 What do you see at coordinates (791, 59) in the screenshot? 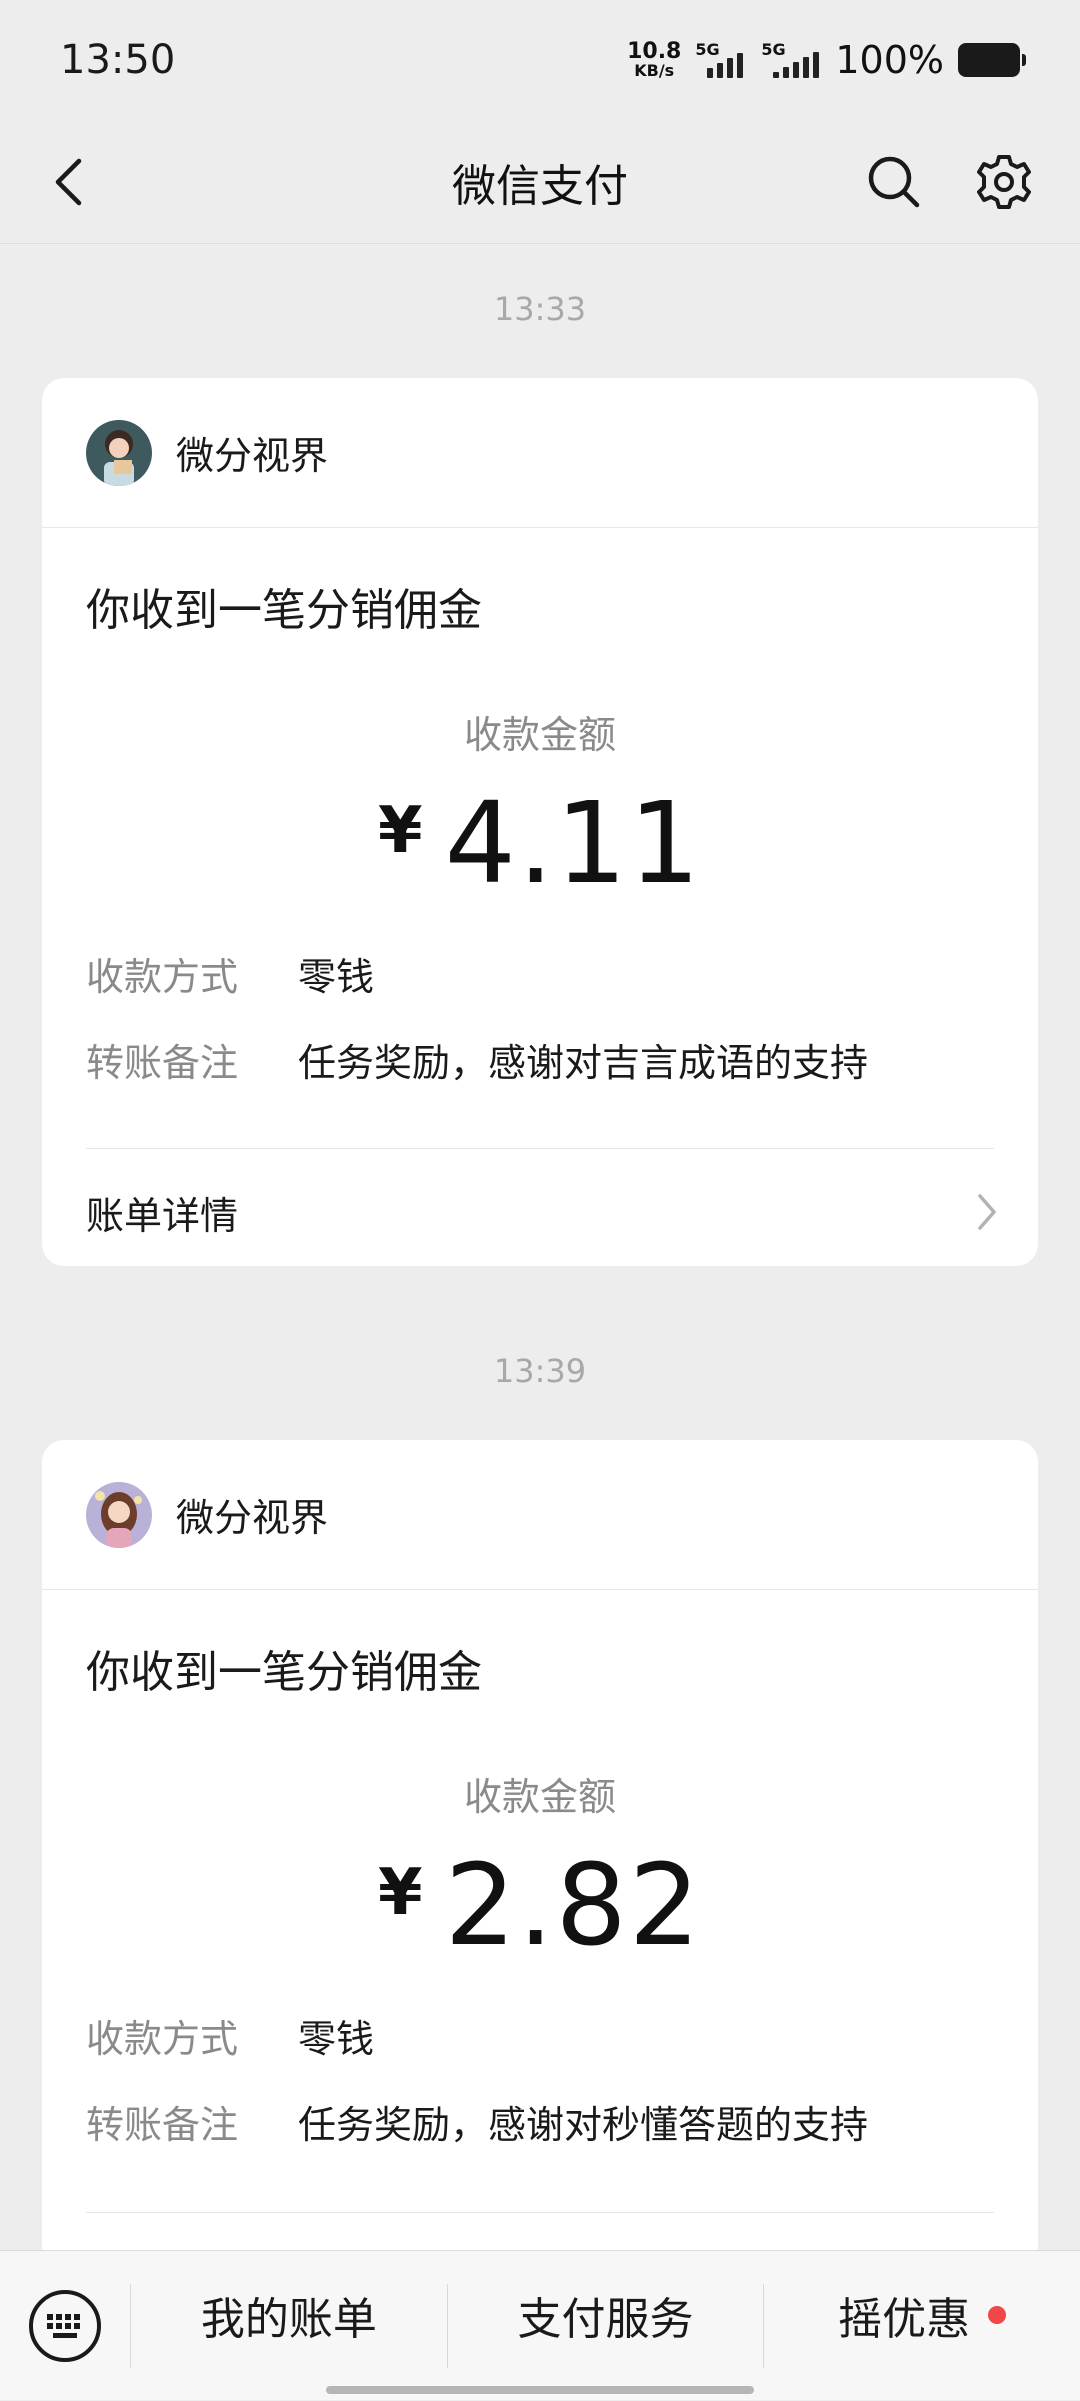
I see `signal-icon-2: 5G` at bounding box center [791, 59].